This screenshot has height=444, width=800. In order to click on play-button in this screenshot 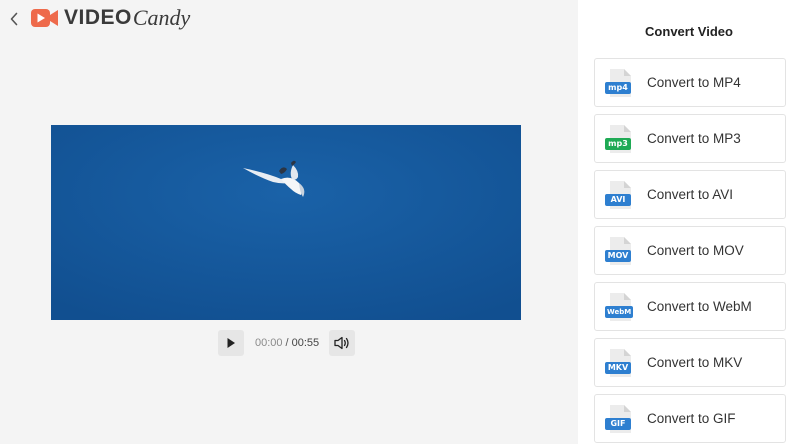, I will do `click(231, 343)`.